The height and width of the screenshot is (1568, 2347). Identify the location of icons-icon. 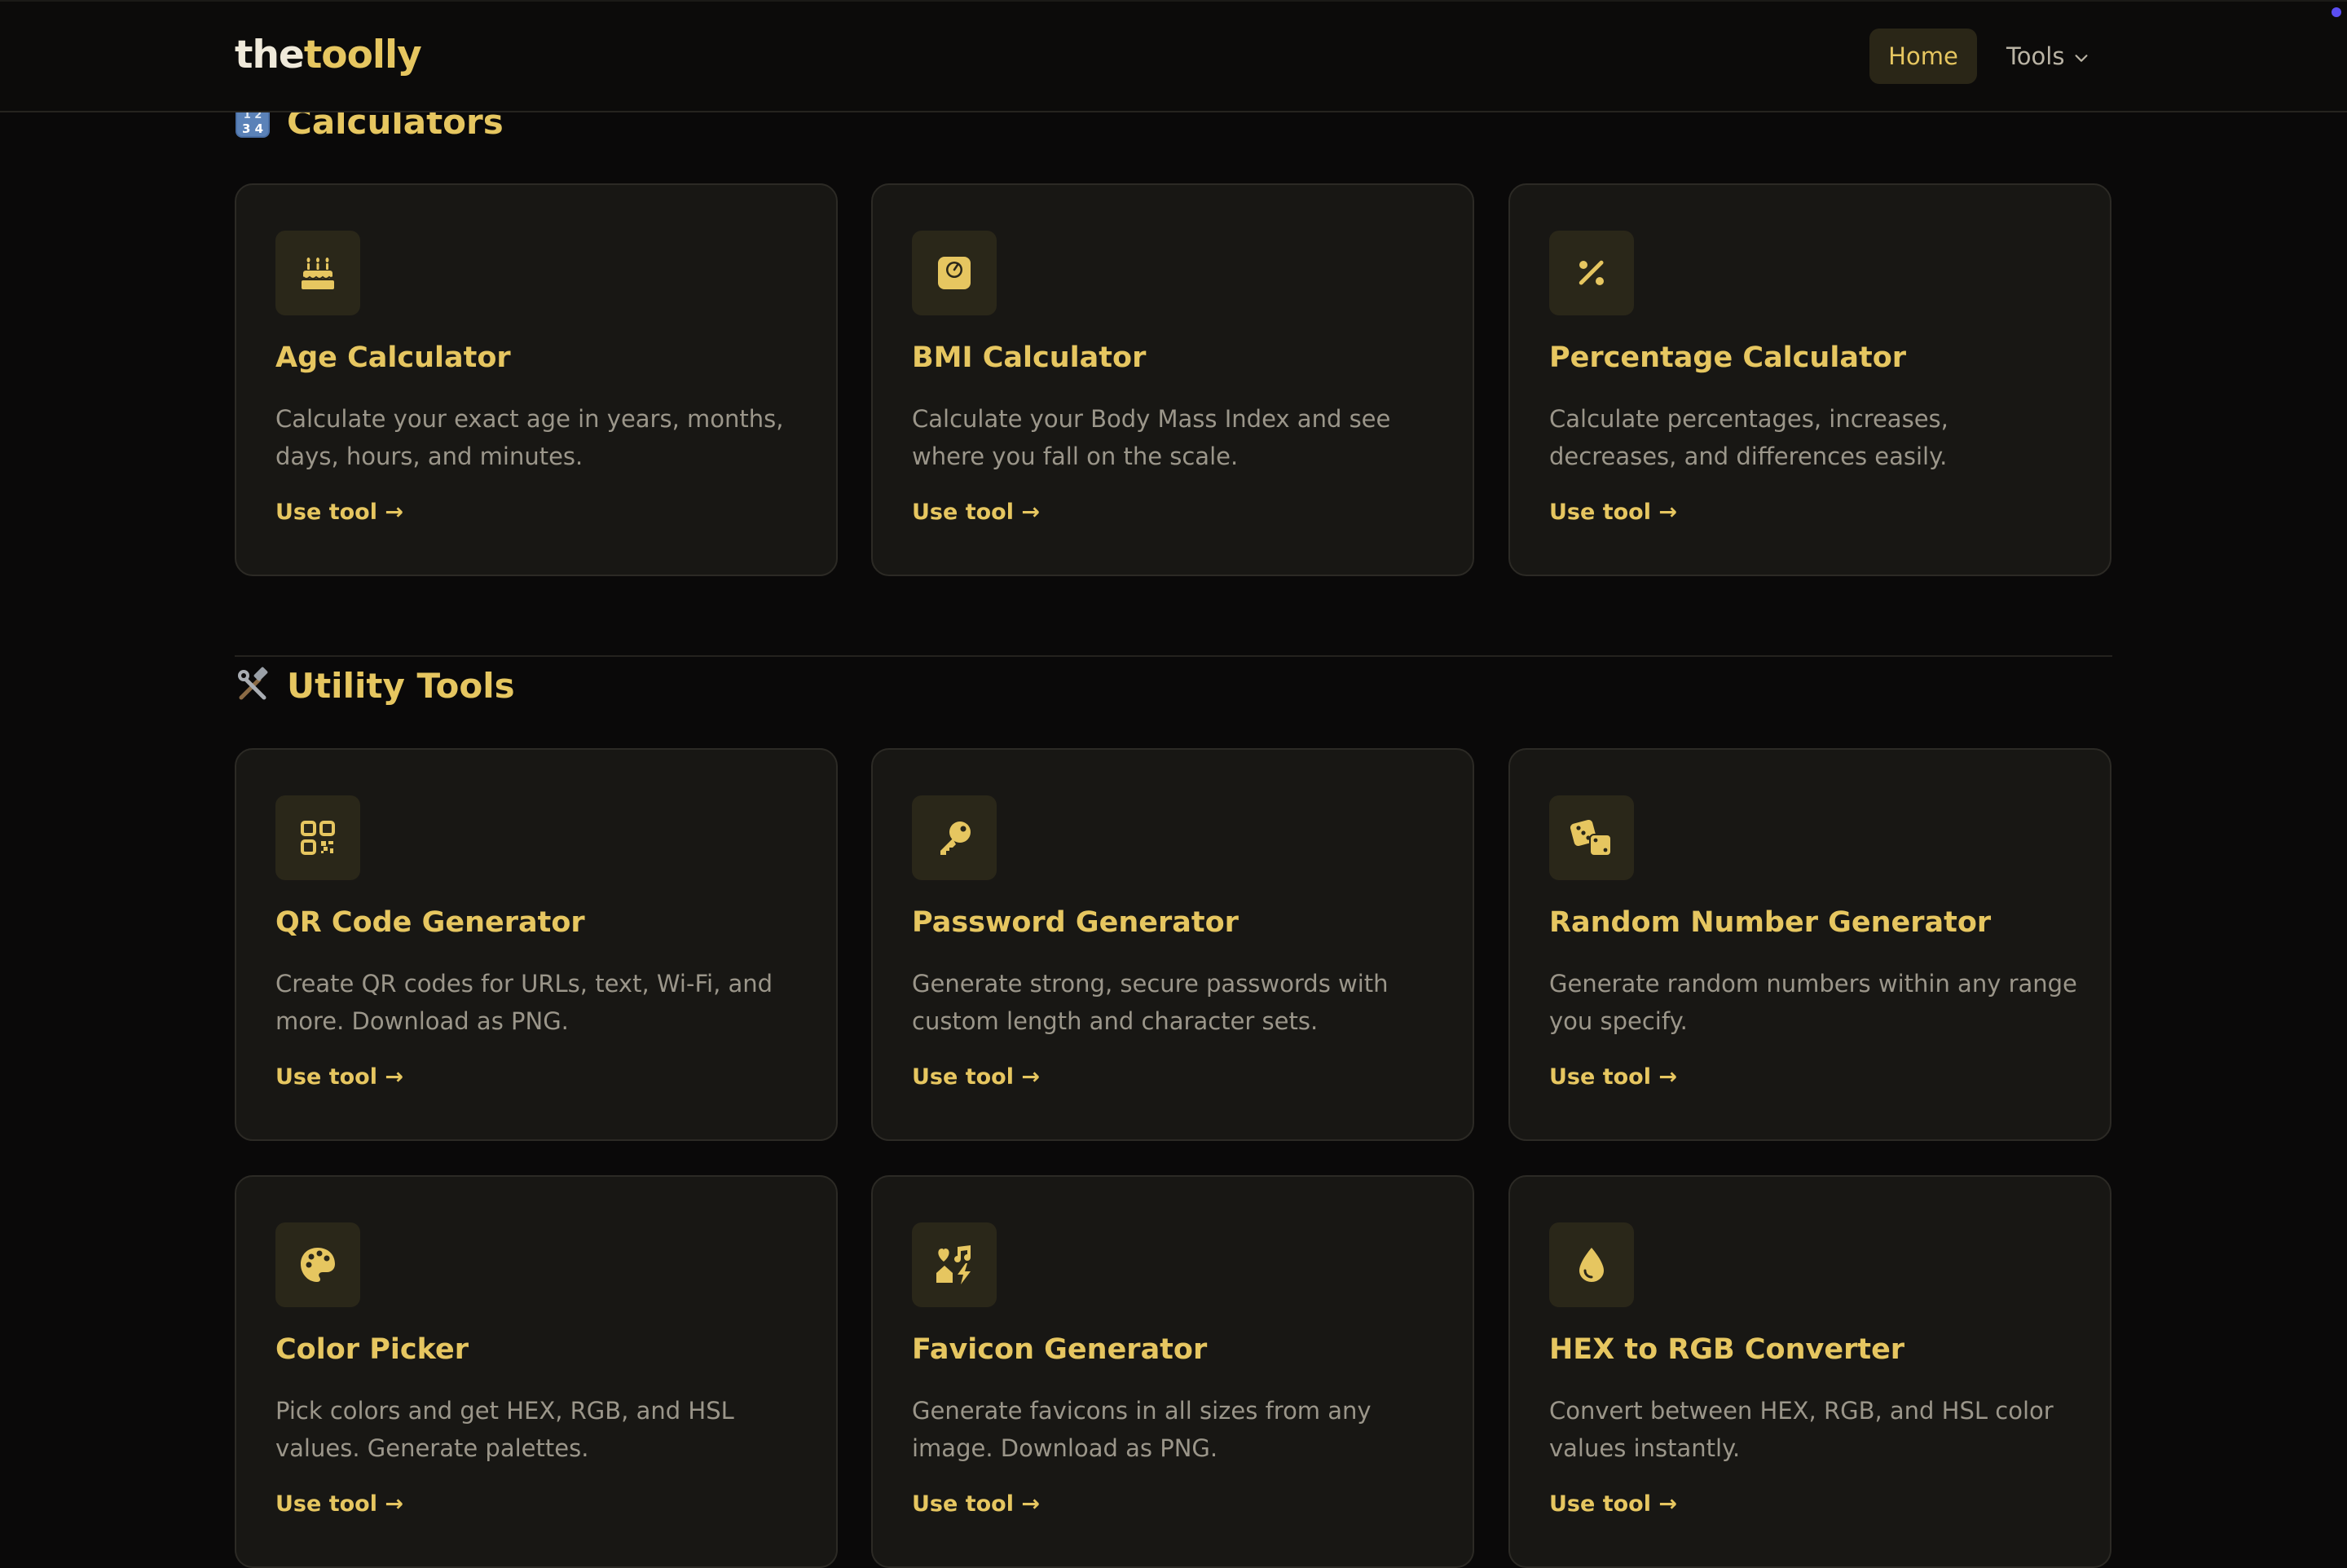
(954, 1264).